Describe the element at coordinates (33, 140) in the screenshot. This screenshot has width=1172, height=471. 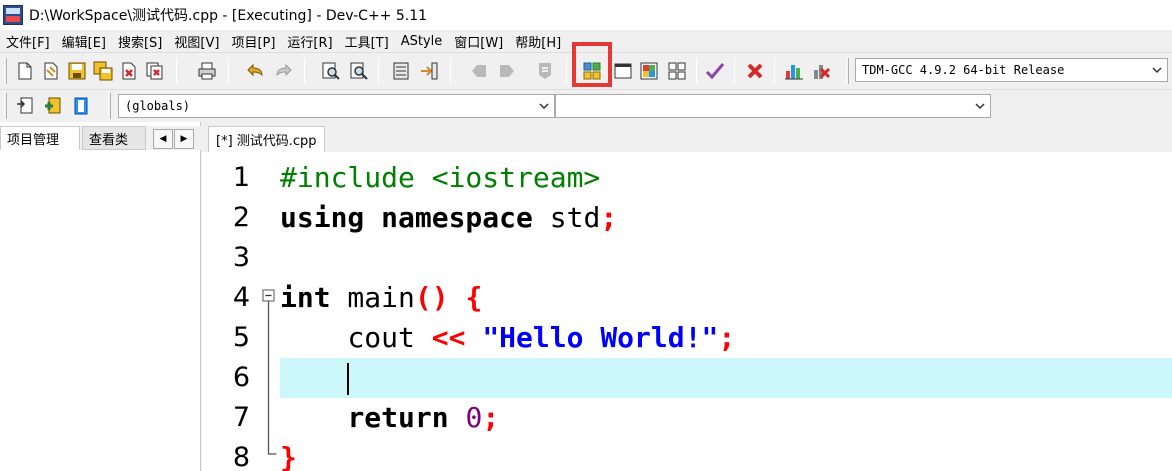
I see `tab-label: 项目管理` at that location.